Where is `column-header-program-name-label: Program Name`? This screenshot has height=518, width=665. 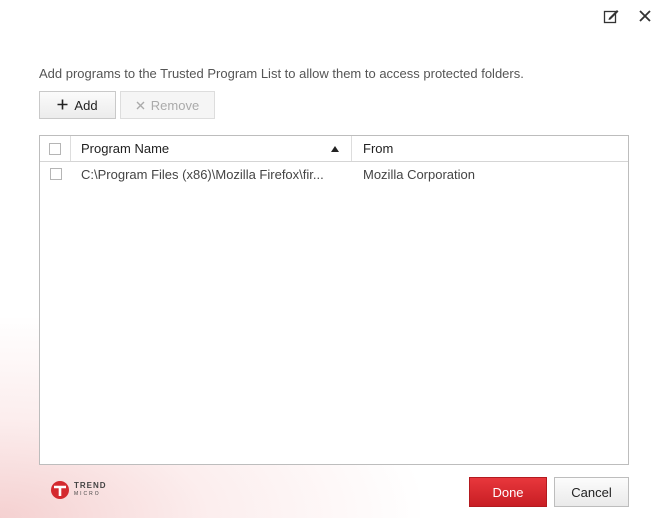
column-header-program-name-label: Program Name is located at coordinates (125, 148).